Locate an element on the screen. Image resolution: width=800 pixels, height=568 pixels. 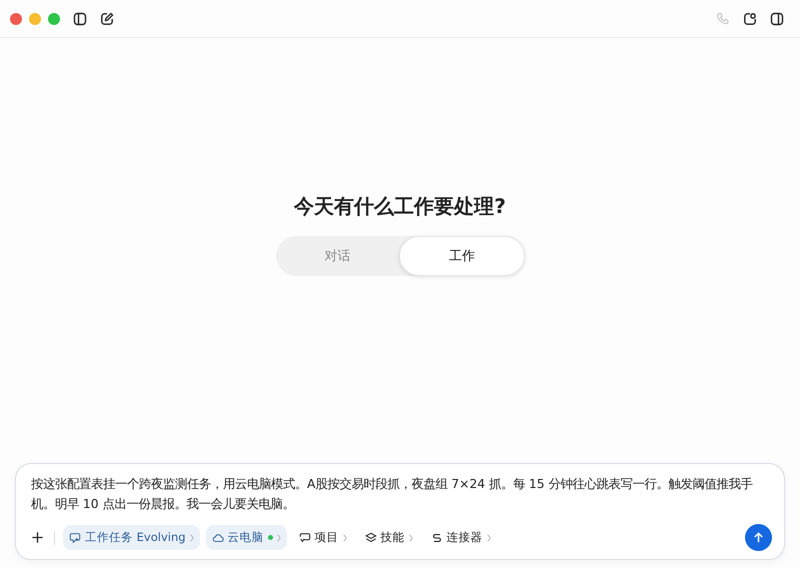
close-button is located at coordinates (16, 18).